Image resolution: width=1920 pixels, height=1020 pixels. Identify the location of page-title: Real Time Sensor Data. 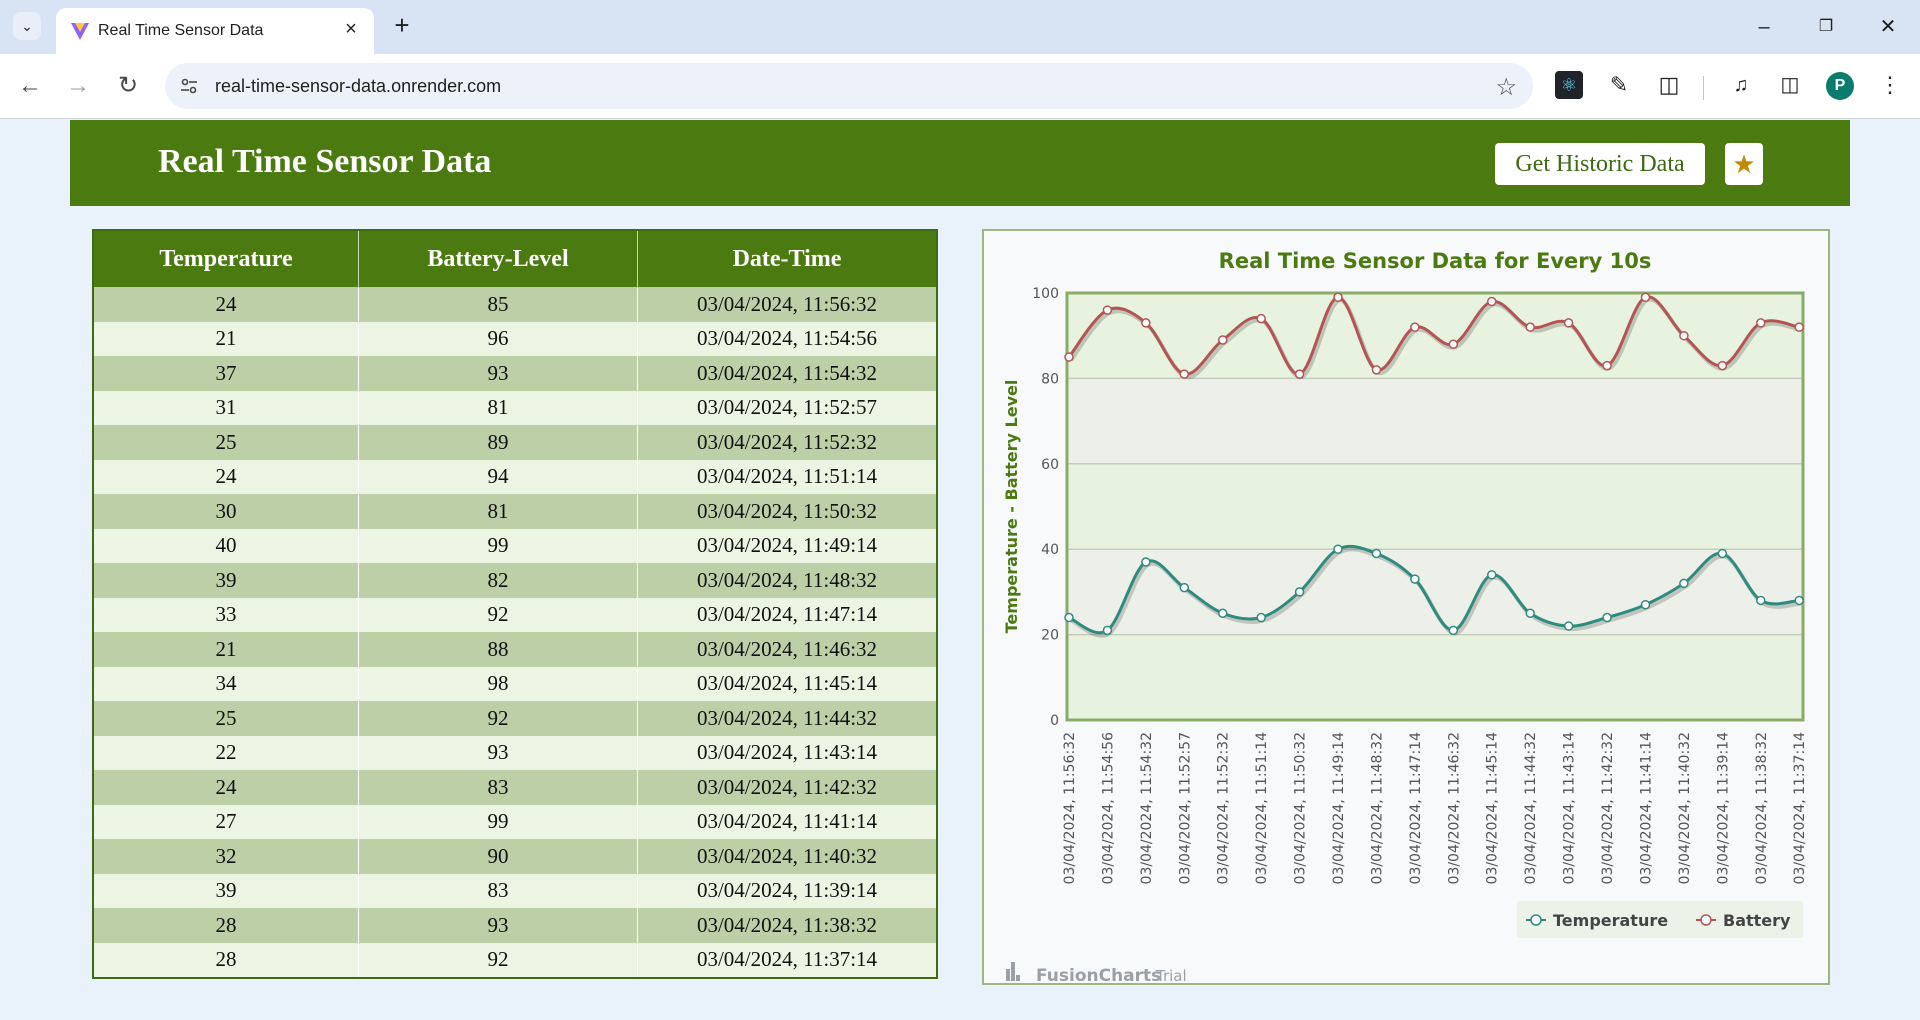
(325, 161).